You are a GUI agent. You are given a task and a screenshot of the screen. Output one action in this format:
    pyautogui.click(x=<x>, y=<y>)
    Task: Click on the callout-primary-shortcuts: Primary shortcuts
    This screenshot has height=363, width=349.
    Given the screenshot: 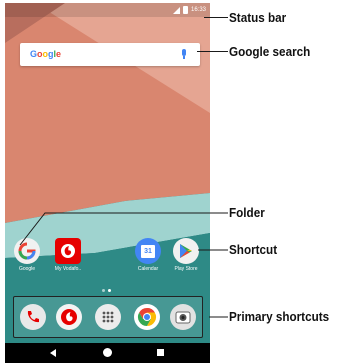 What is the action you would take?
    pyautogui.click(x=279, y=316)
    